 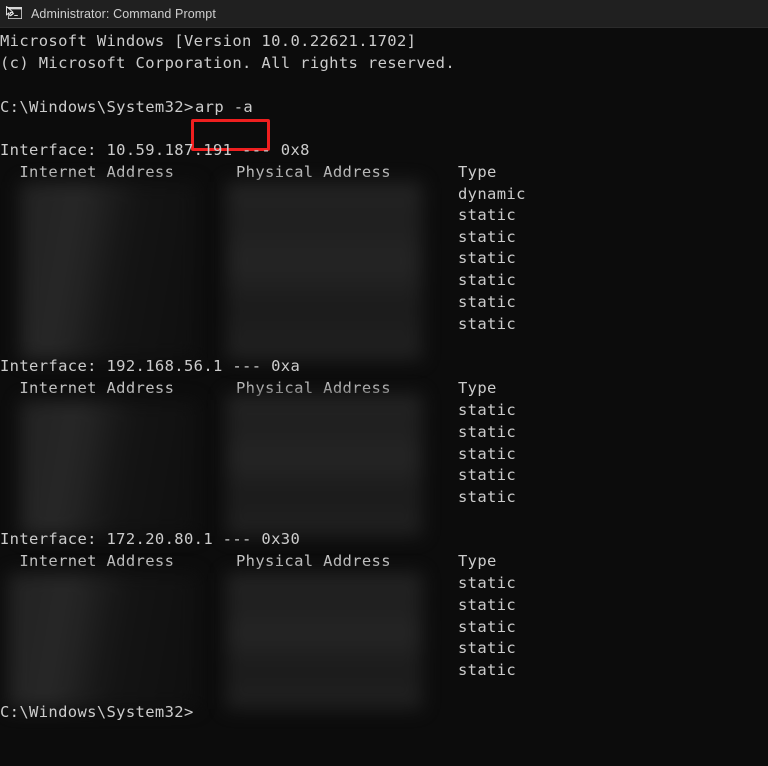 What do you see at coordinates (150, 366) in the screenshot?
I see `interface-header-2: Interface: 192.168.56.1 --- 0xa` at bounding box center [150, 366].